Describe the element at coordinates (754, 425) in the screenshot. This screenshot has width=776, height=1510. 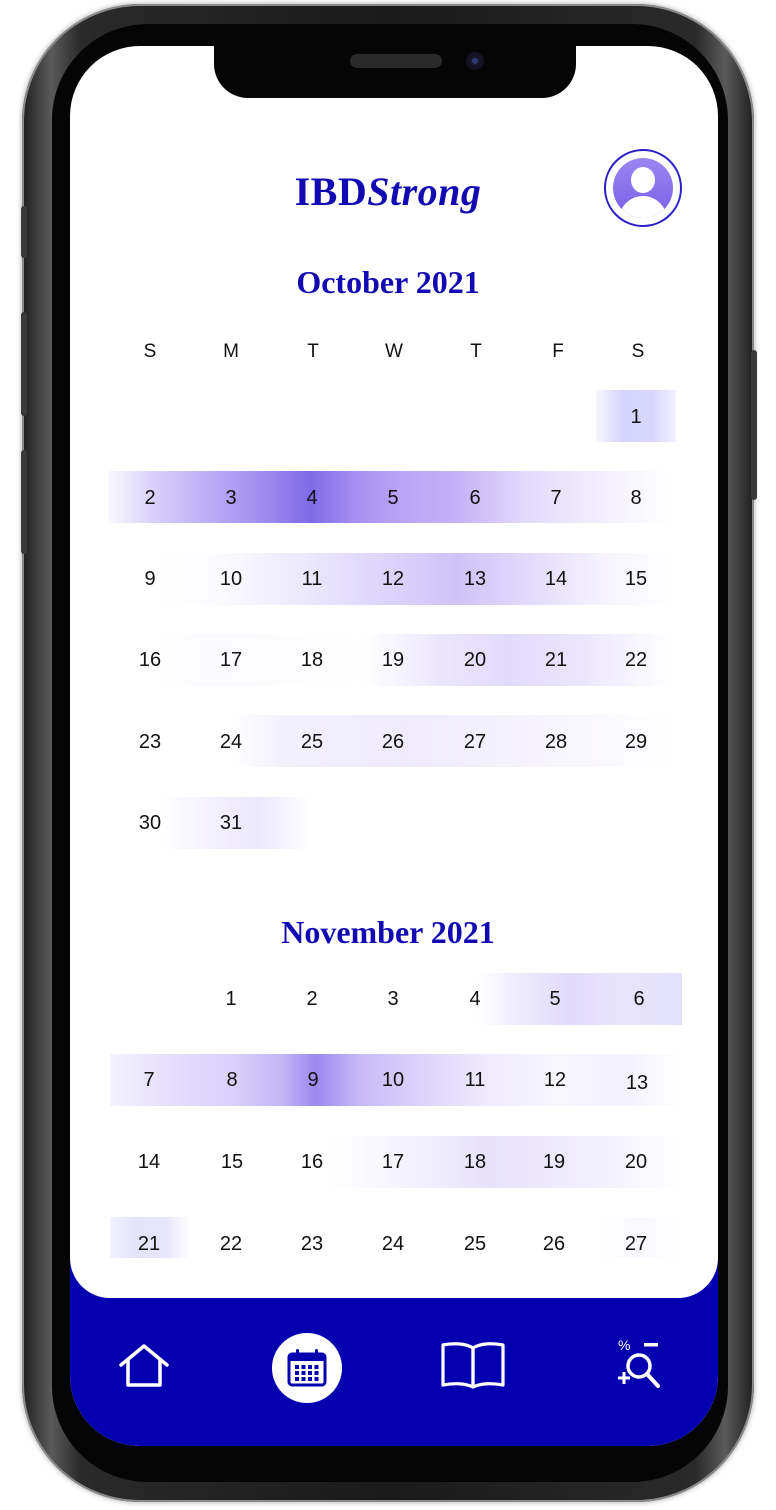
I see `power-button` at that location.